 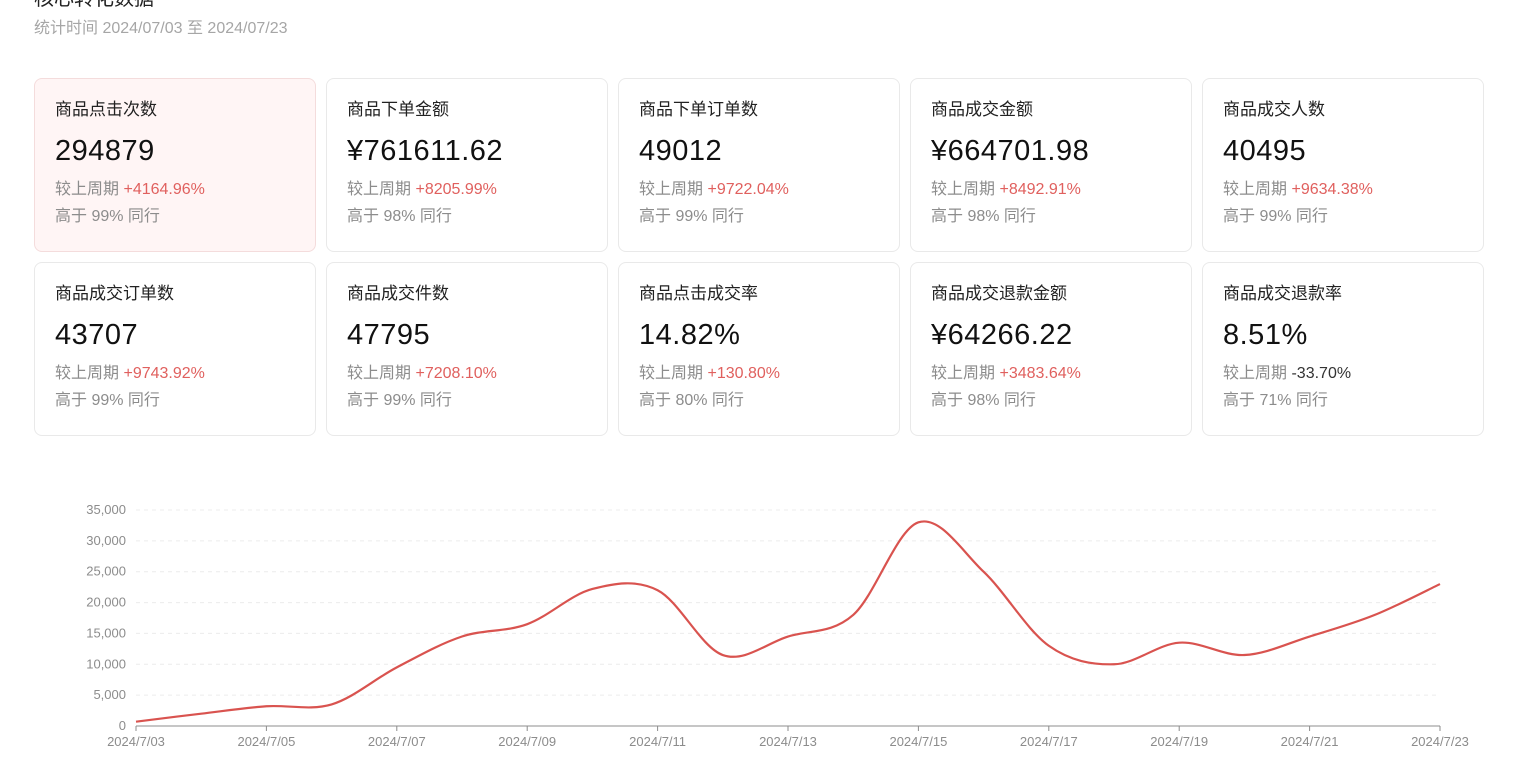 I want to click on x-tick-label: 2024/7/11, so click(x=657, y=741).